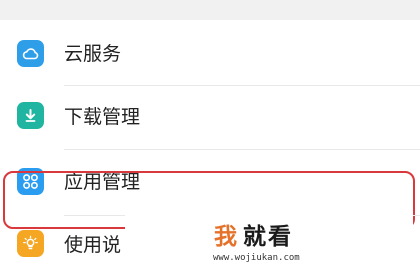  Describe the element at coordinates (268, 237) in the screenshot. I see `watermark-logo-text: 就看` at that location.